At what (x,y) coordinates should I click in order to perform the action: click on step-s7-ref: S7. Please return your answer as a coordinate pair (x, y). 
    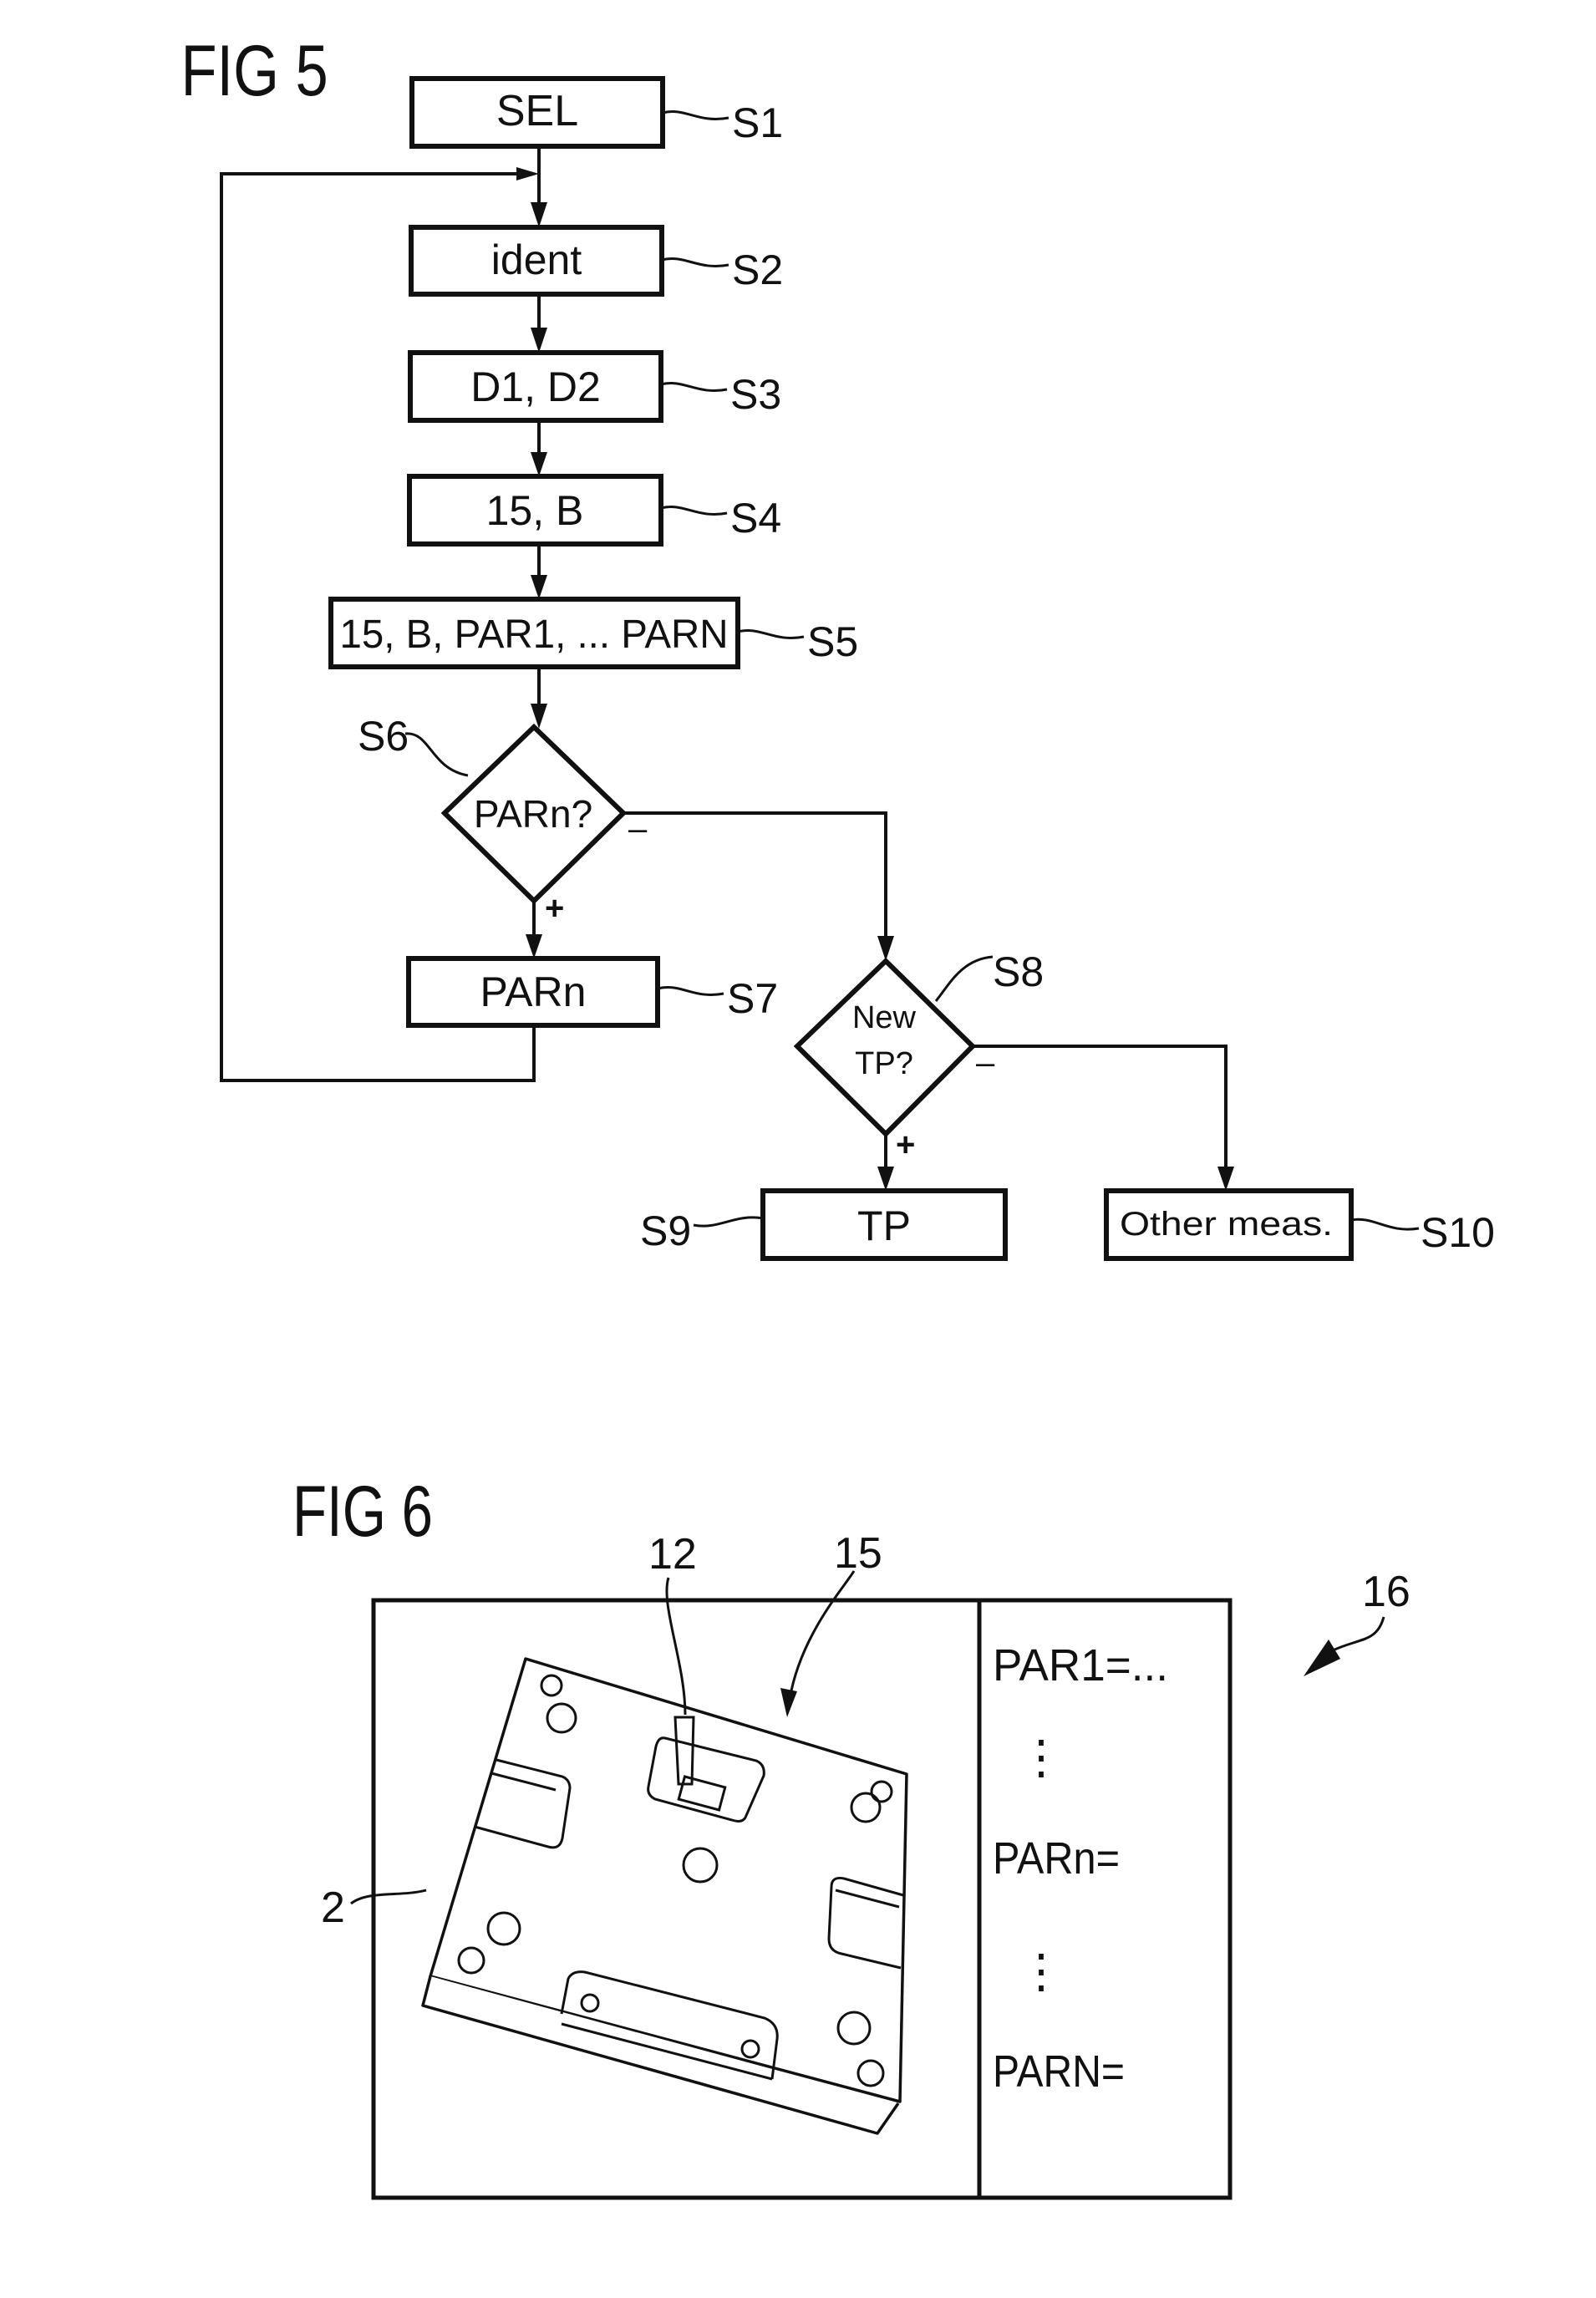
    Looking at the image, I should click on (752, 998).